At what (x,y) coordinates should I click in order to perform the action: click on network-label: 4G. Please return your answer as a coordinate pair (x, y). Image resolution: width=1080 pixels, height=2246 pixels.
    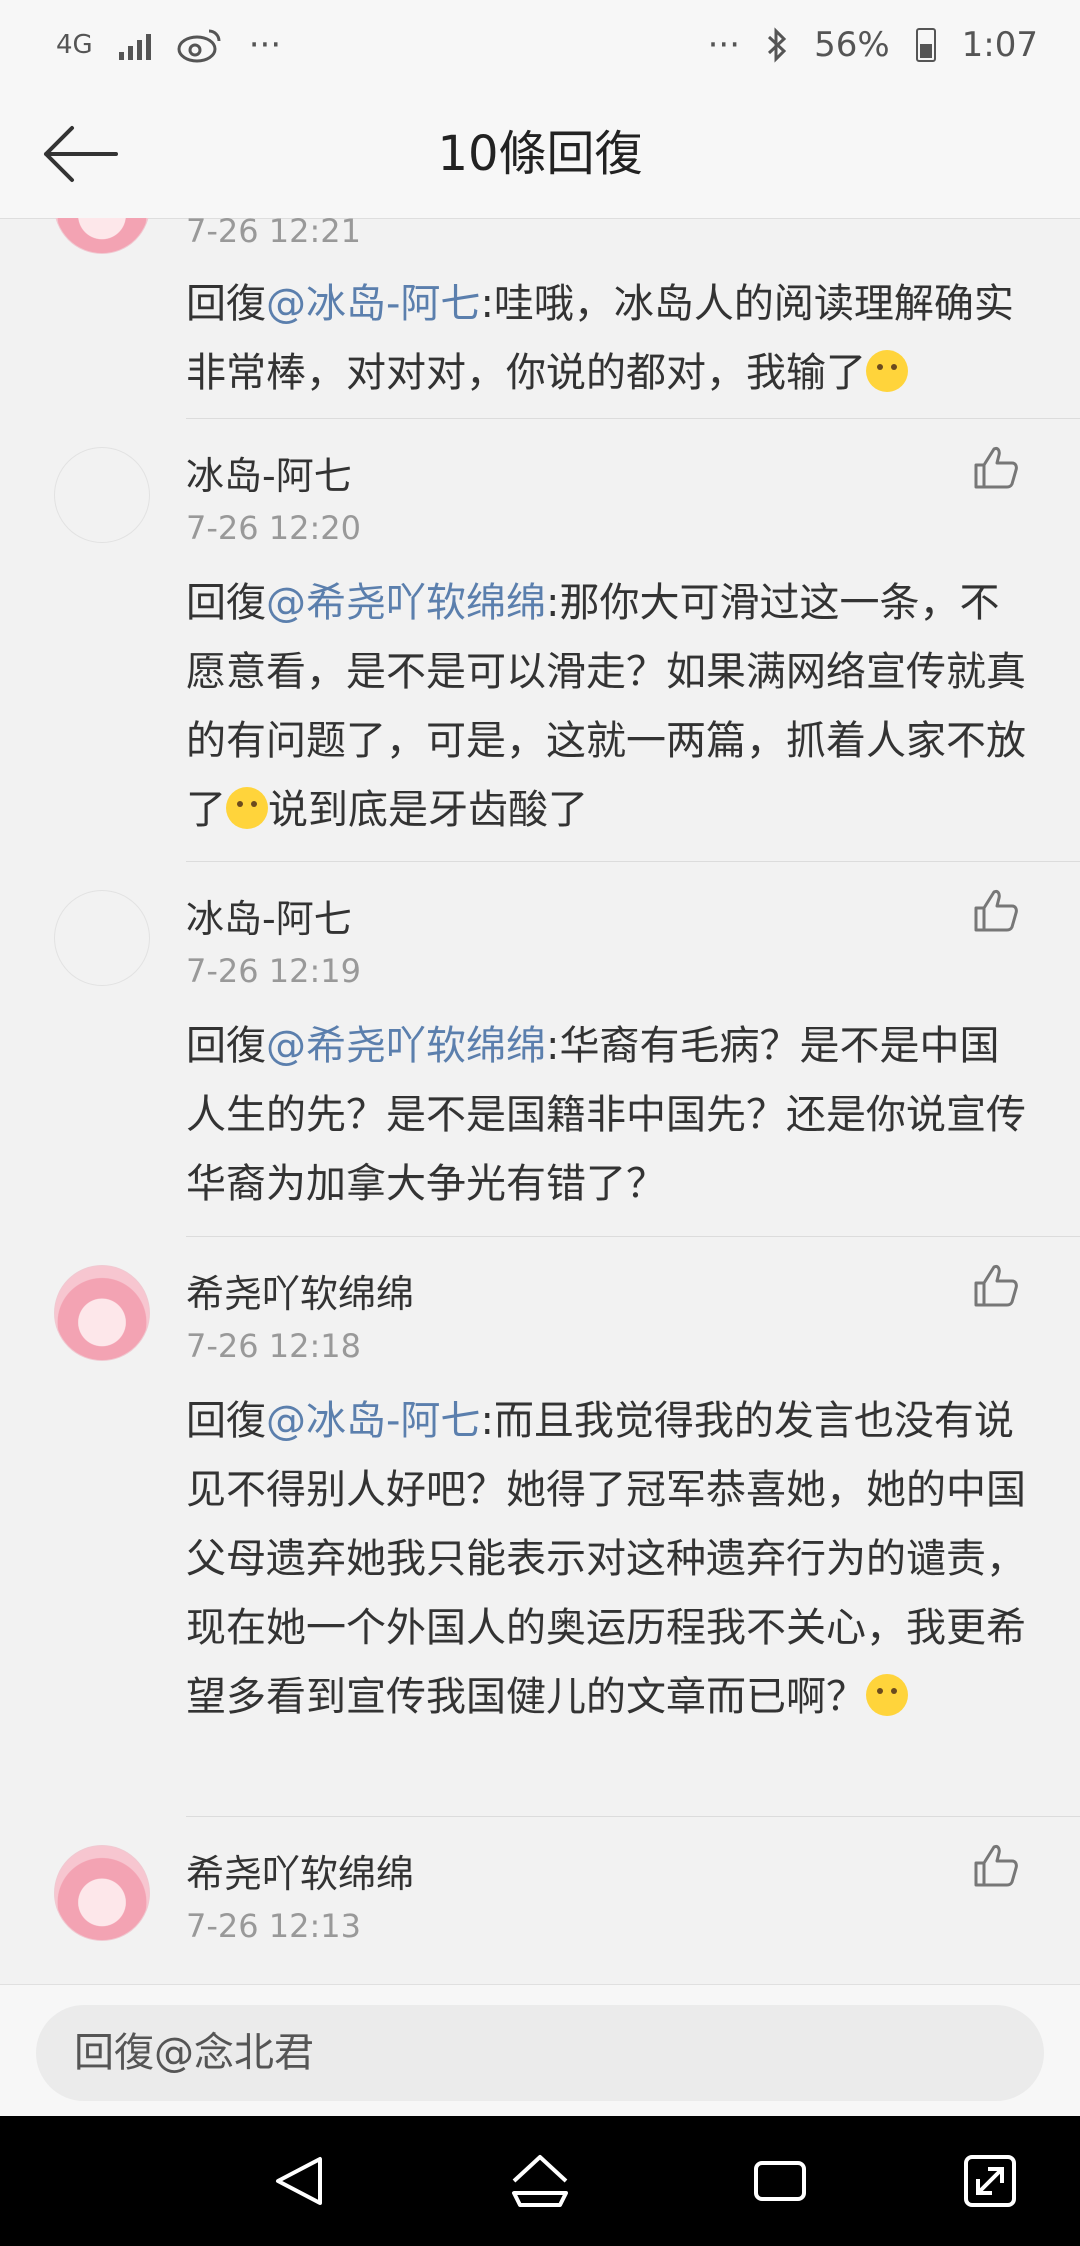
    Looking at the image, I should click on (74, 45).